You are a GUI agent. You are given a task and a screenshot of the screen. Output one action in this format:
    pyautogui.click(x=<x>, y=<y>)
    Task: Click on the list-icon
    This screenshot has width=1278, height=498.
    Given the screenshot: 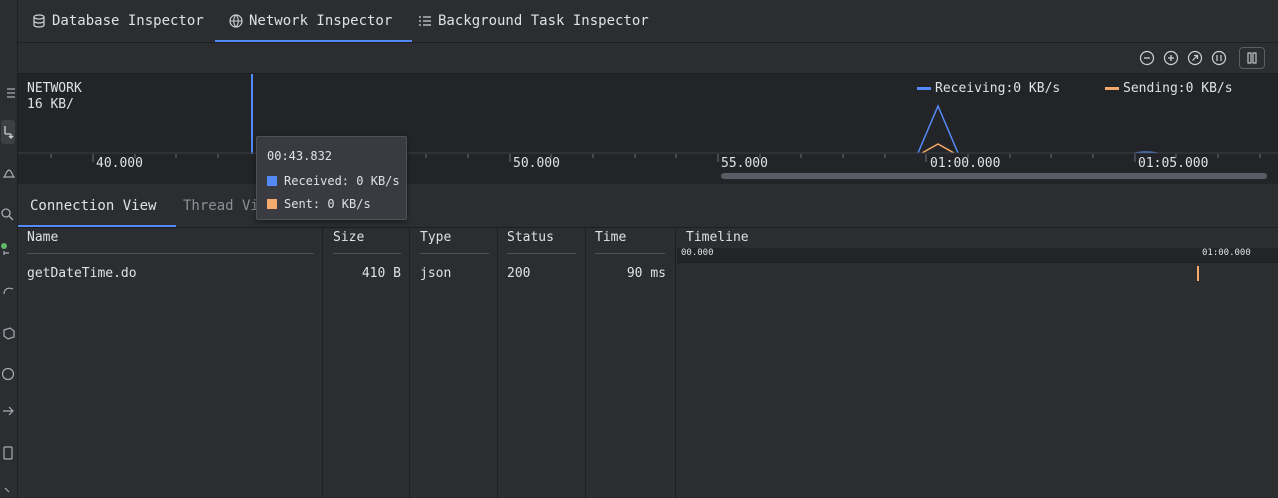 What is the action you would take?
    pyautogui.click(x=425, y=21)
    